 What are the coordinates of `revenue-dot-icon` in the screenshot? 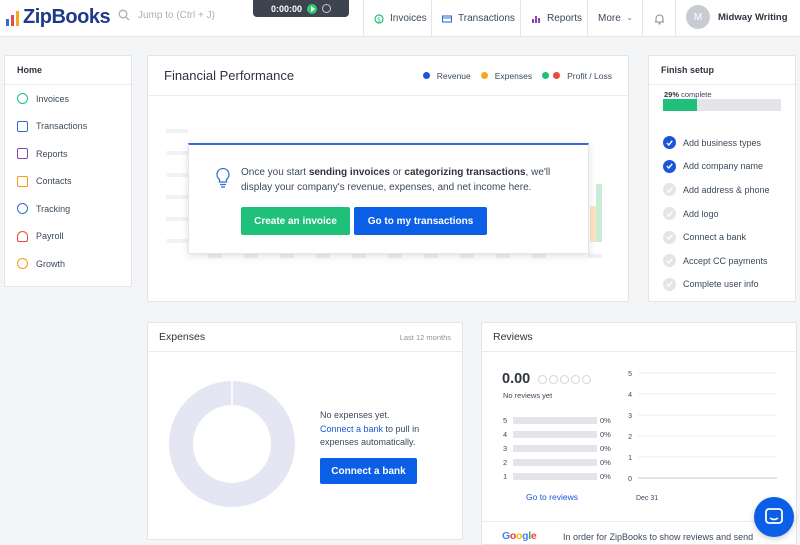 It's located at (426, 75).